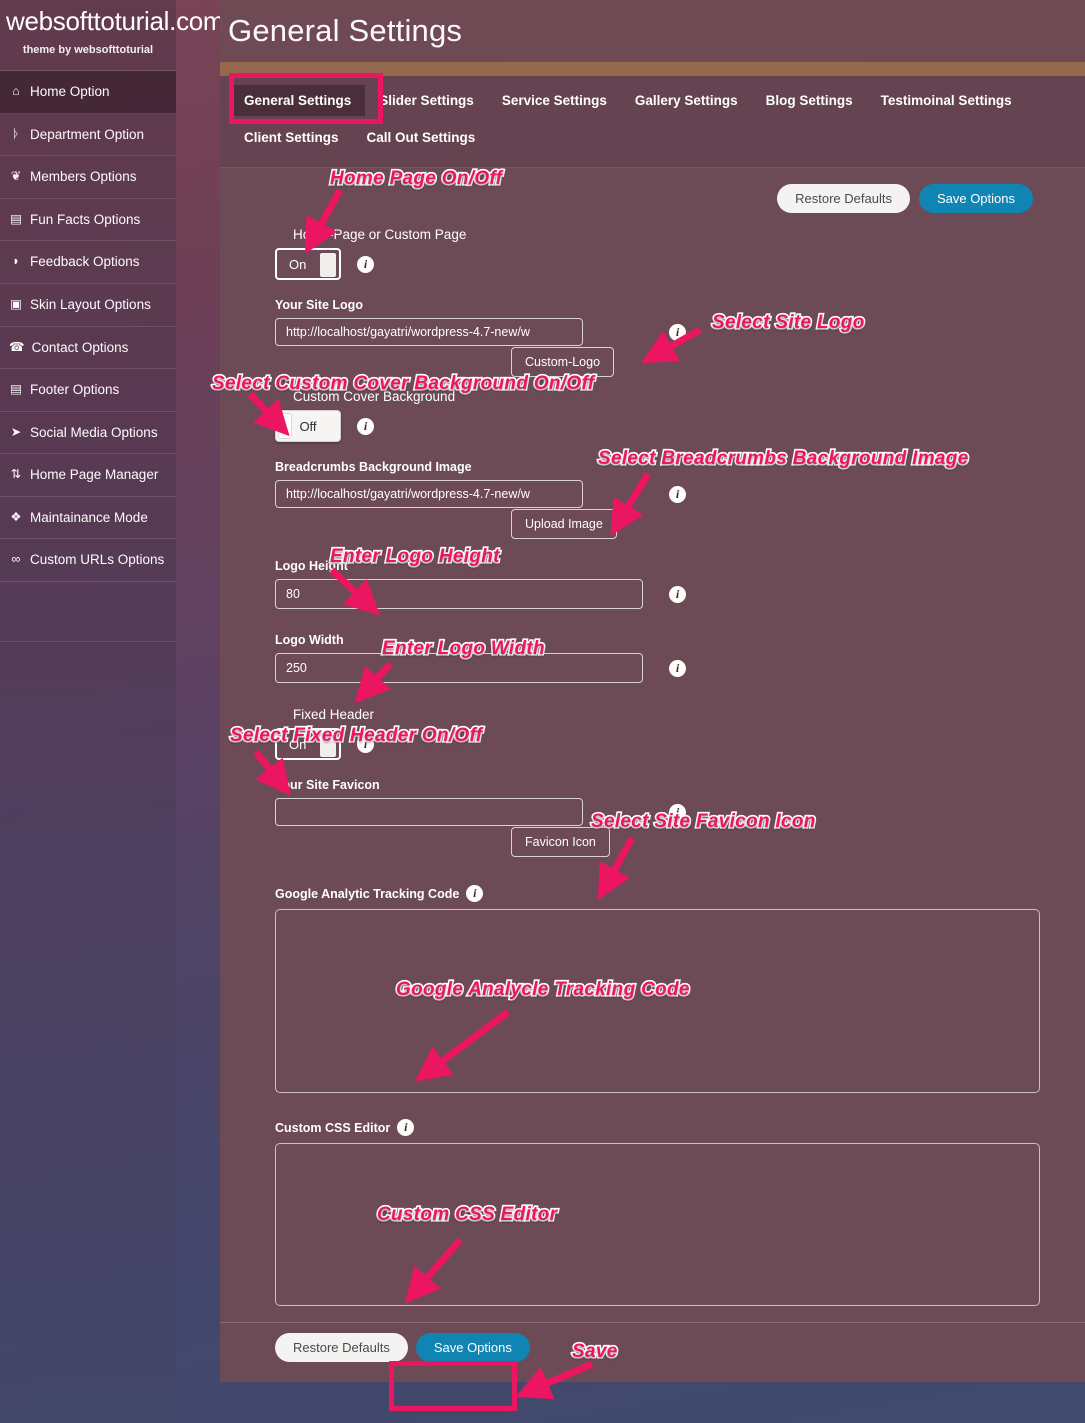 This screenshot has height=1423, width=1085. I want to click on page-title: General Settings, so click(345, 30).